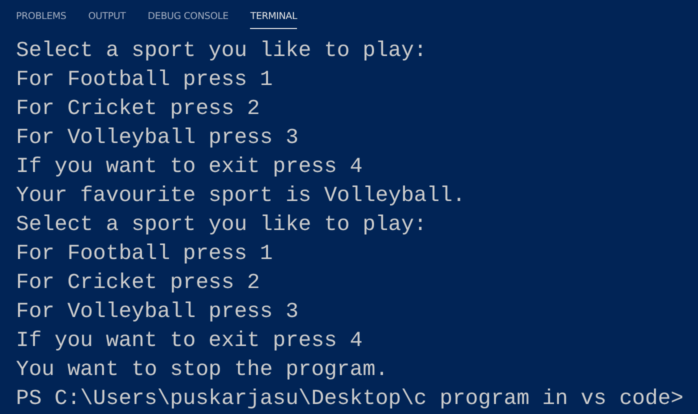  Describe the element at coordinates (241, 196) in the screenshot. I see `terminal-line: Your favourite sport is Volleyball.` at that location.